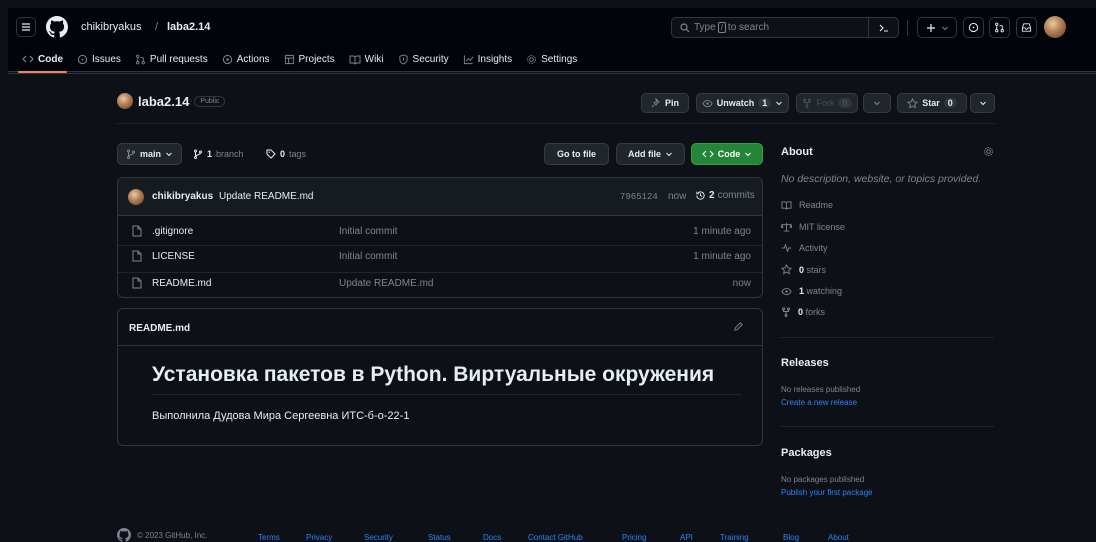  Describe the element at coordinates (786, 205) in the screenshot. I see `book-icon` at that location.